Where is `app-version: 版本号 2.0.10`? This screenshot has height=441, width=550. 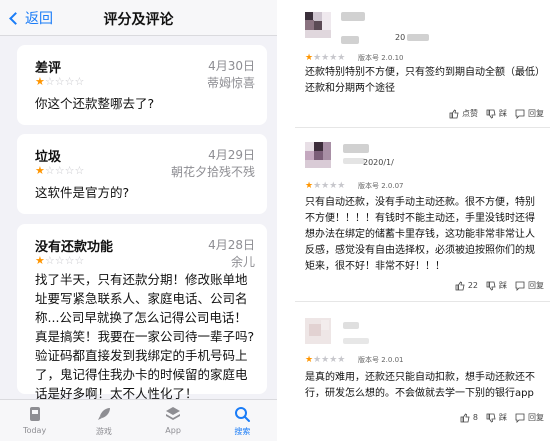
app-version: 版本号 2.0.10 is located at coordinates (381, 58).